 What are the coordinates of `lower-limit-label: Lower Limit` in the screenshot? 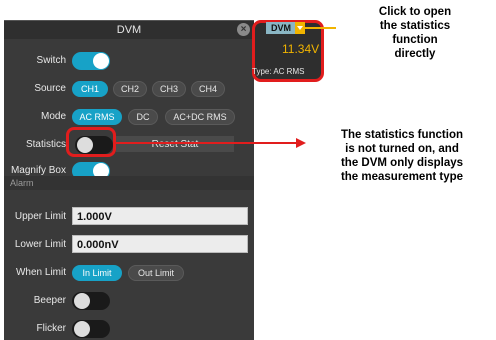 It's located at (40, 244).